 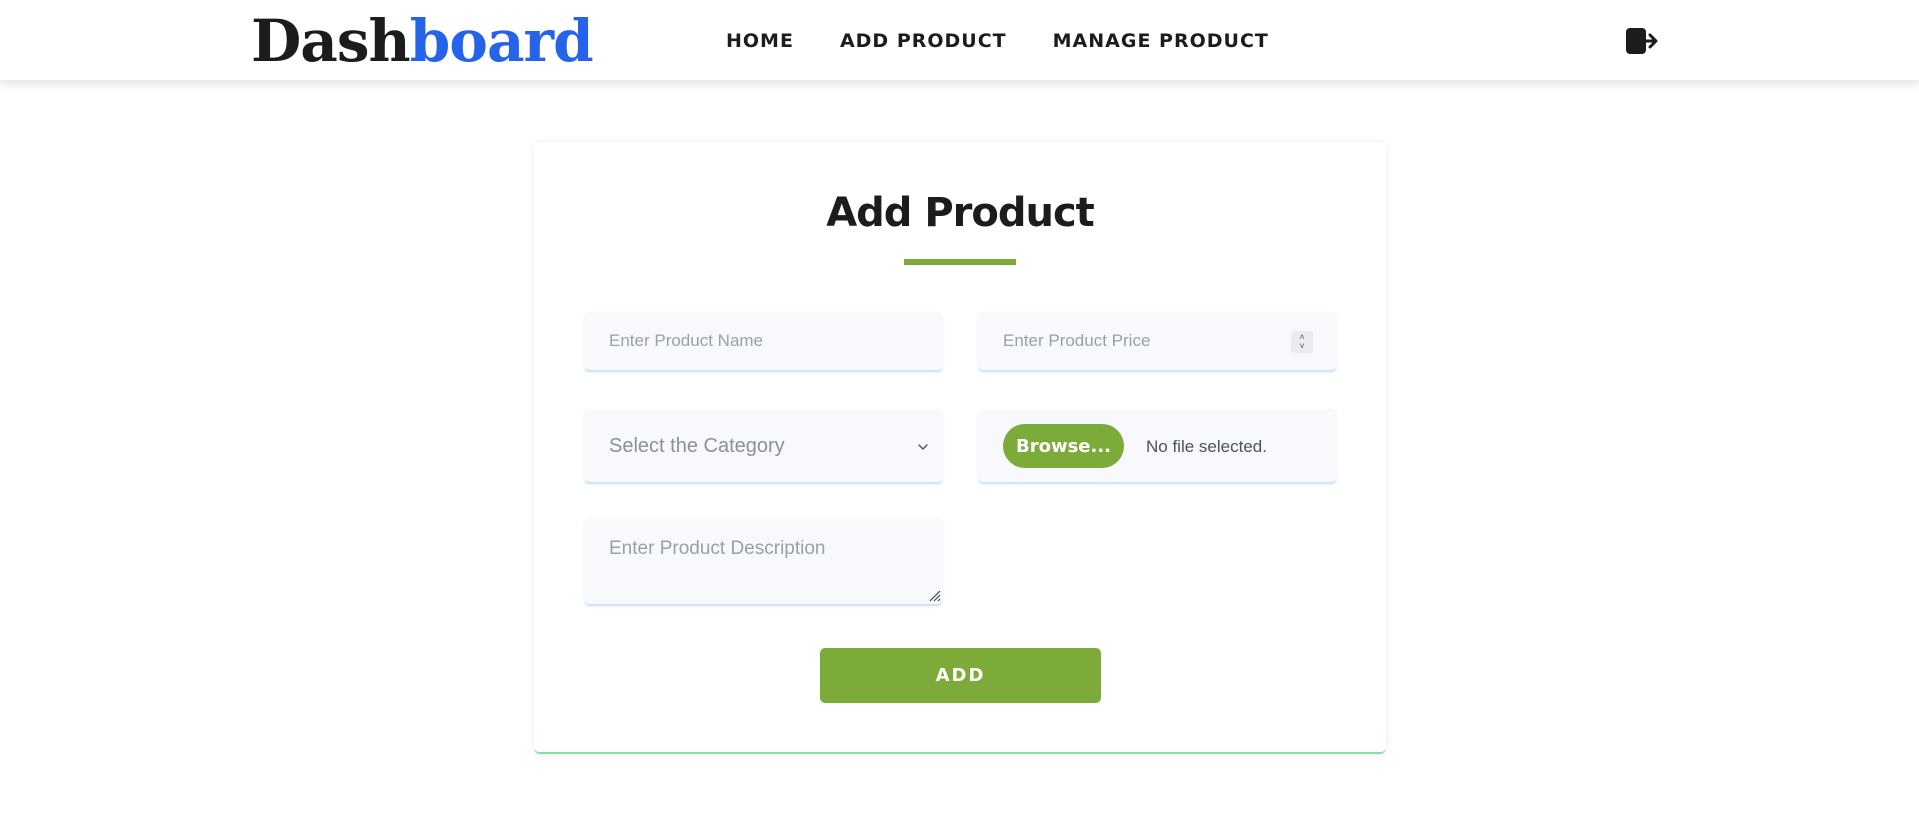 I want to click on product-name-field, so click(x=763, y=342).